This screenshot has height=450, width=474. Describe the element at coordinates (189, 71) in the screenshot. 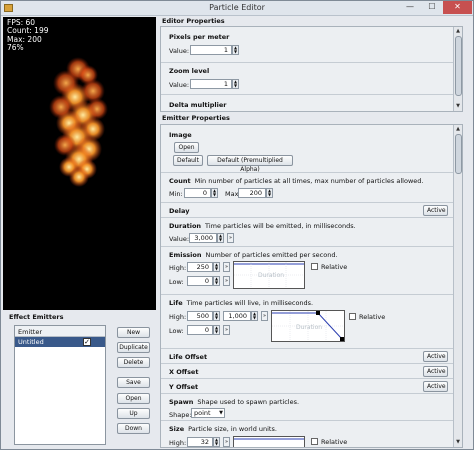

I see `zoom-level-label: Zoom level` at that location.